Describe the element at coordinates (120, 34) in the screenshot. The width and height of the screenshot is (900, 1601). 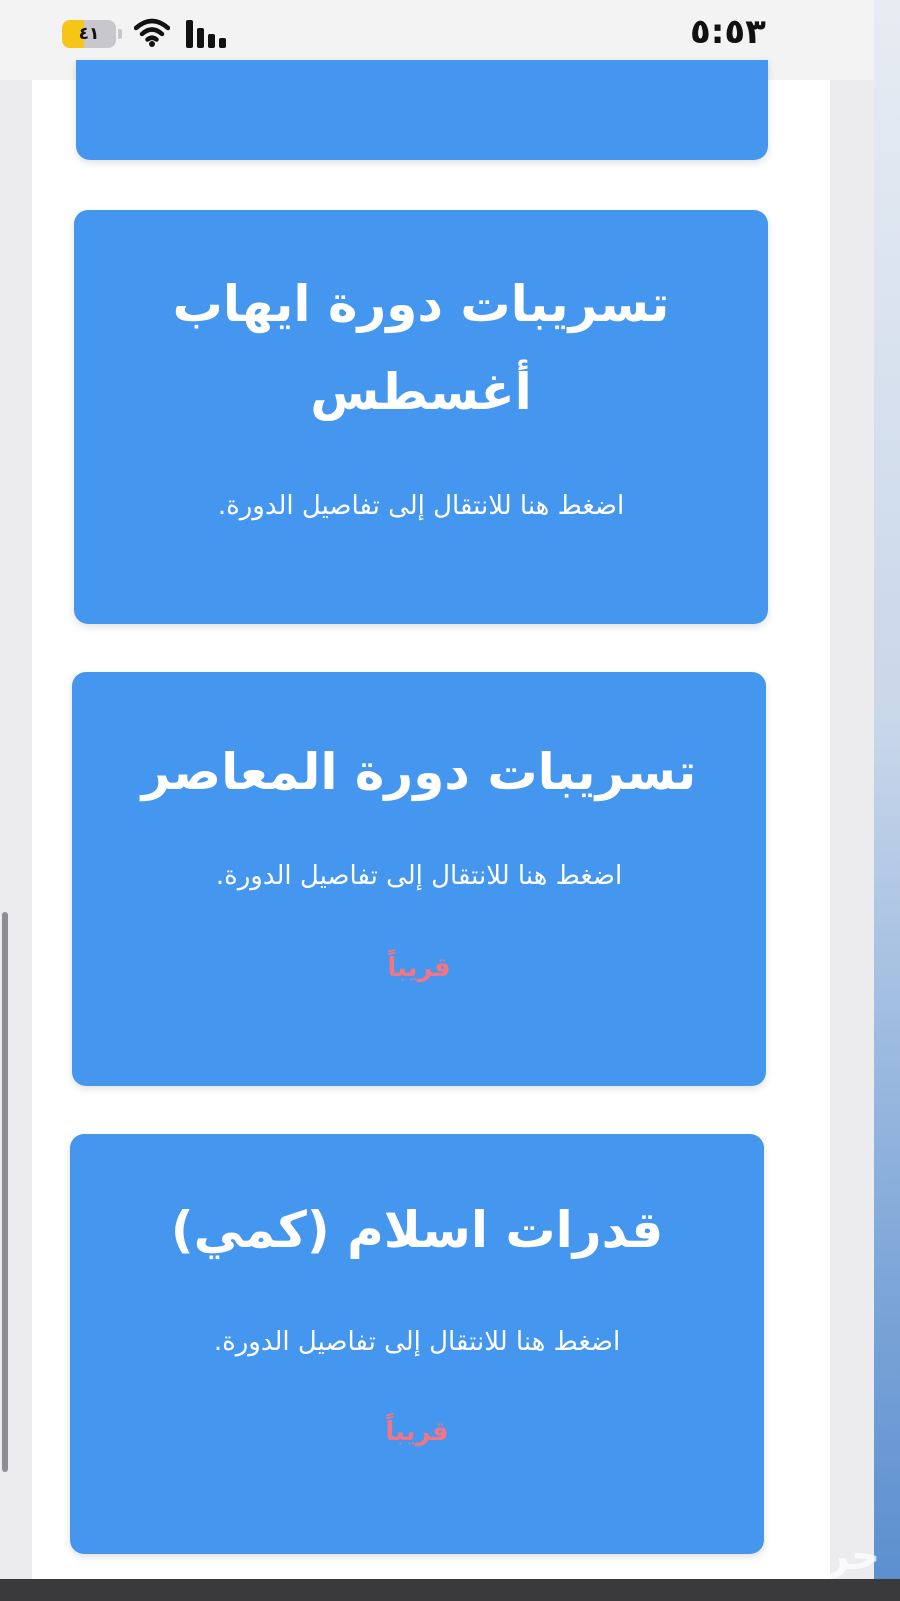
I see `battery-tip` at that location.